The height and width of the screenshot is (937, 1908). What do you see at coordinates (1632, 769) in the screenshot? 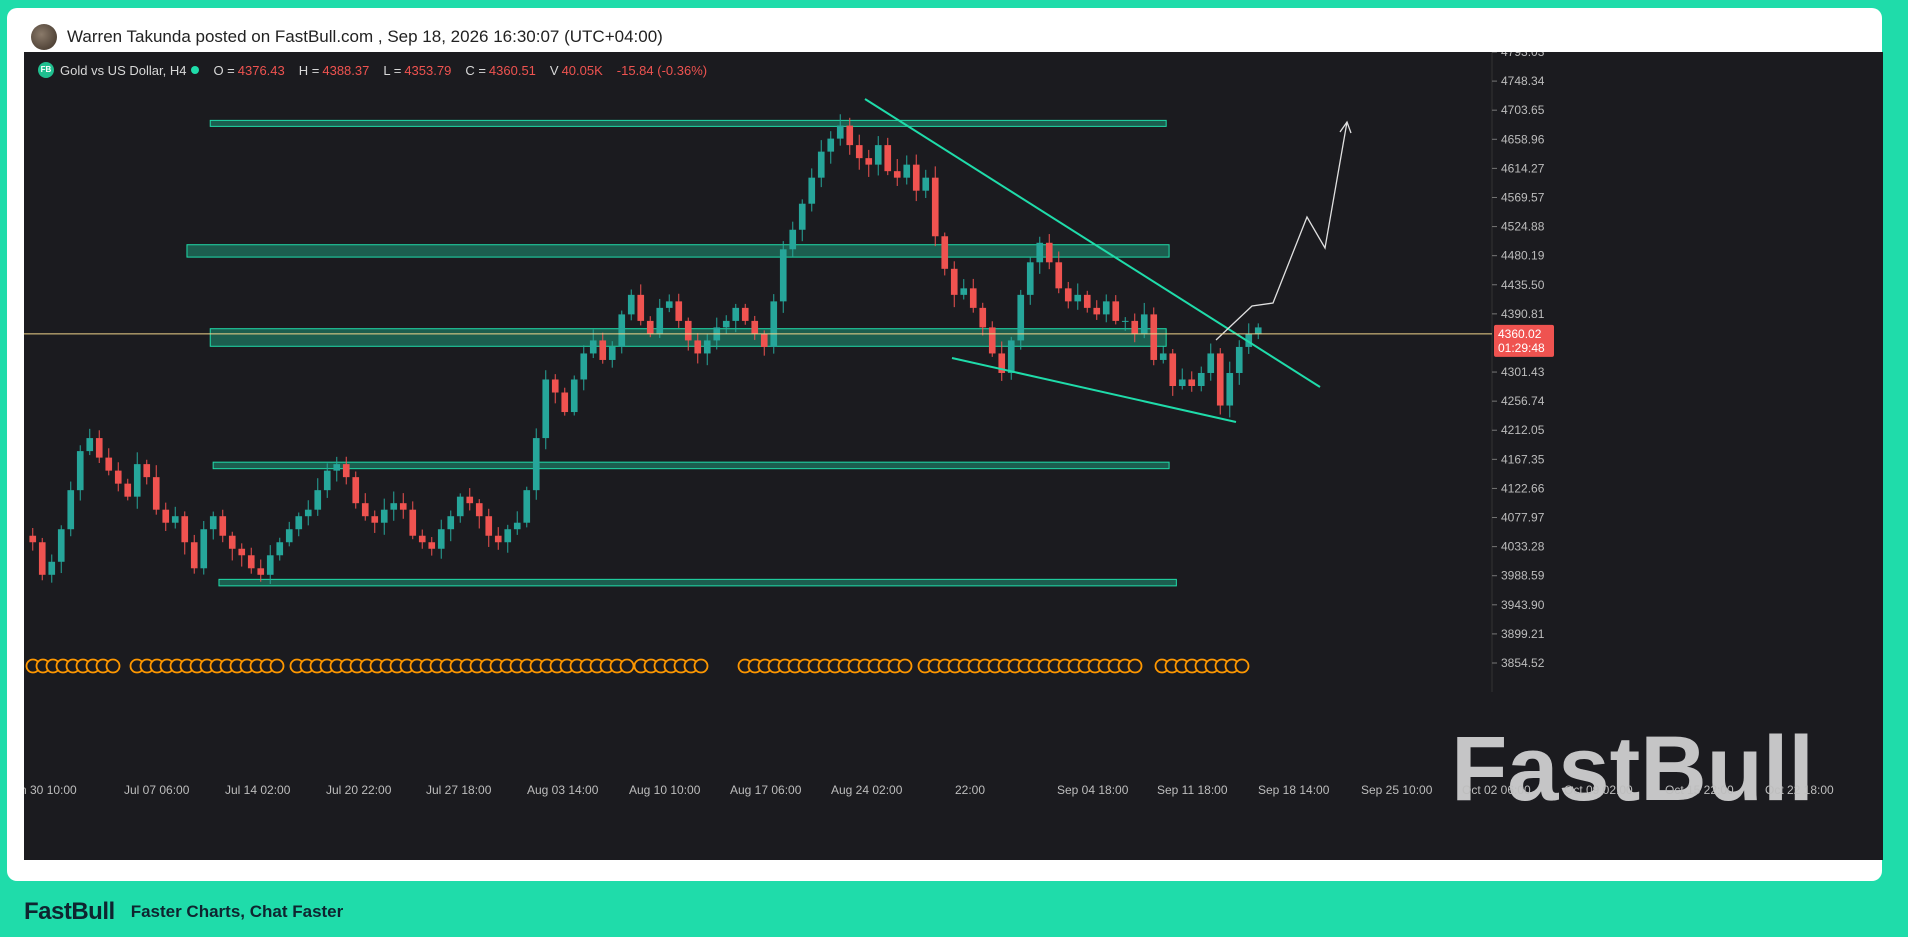
I see `watermark-text: FastBull` at bounding box center [1632, 769].